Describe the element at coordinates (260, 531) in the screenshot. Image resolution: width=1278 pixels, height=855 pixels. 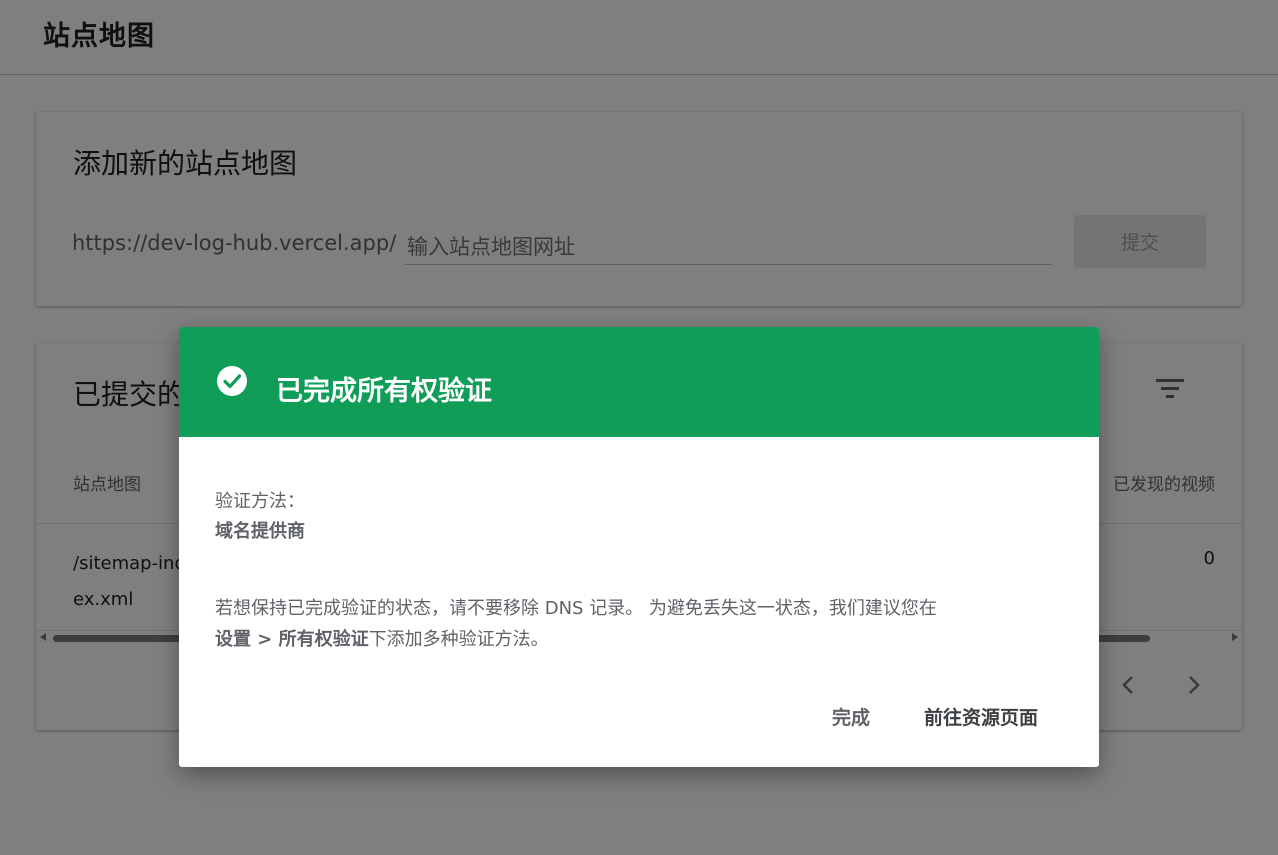
I see `verification-method-value: 域名提供商` at that location.